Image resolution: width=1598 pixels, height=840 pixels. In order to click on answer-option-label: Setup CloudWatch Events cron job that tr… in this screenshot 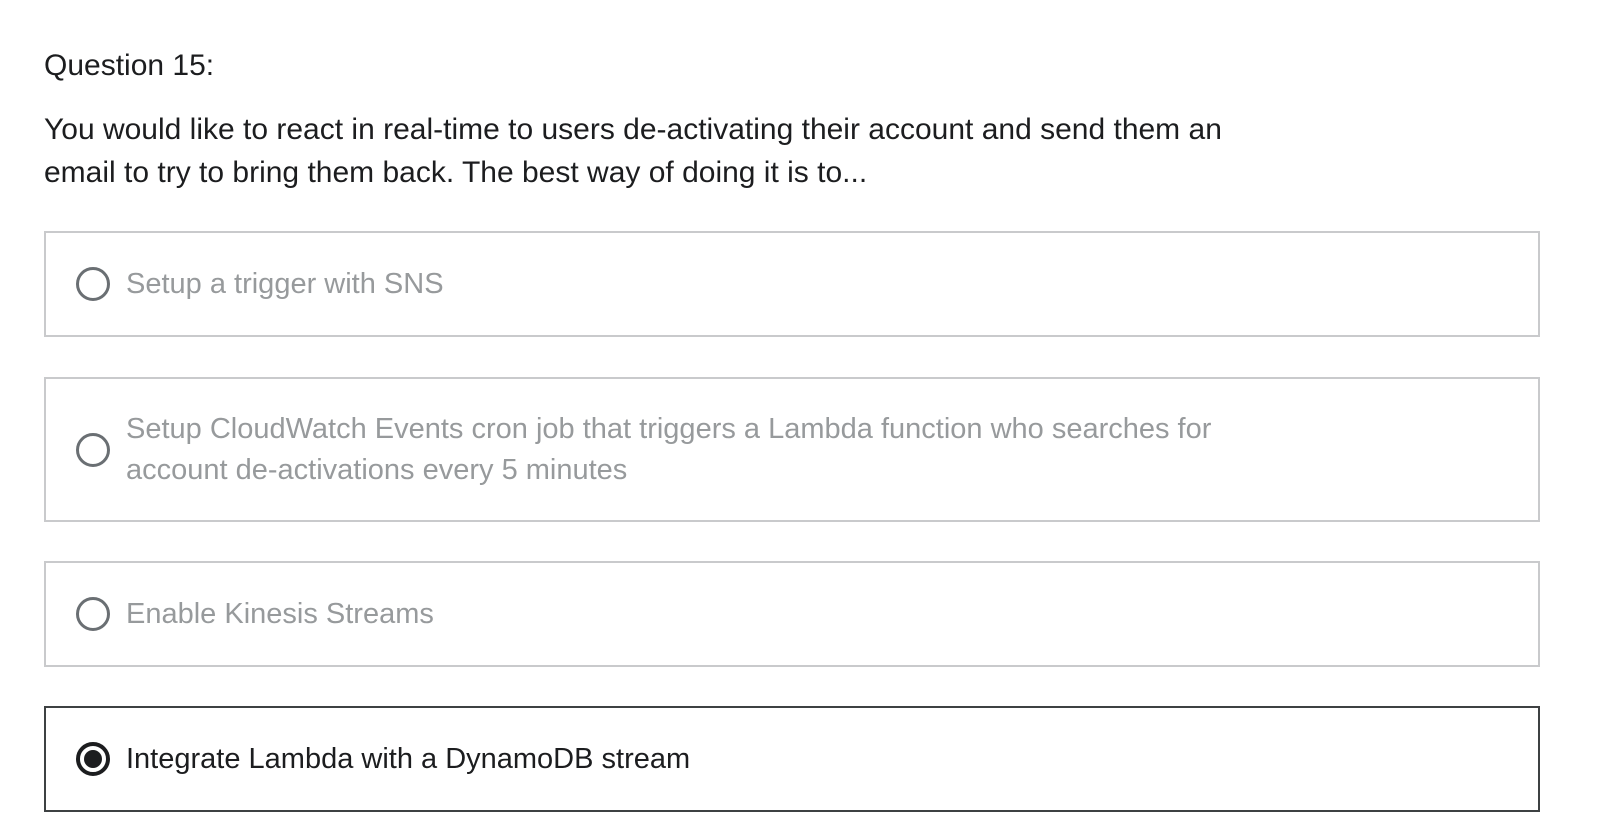, I will do `click(669, 449)`.